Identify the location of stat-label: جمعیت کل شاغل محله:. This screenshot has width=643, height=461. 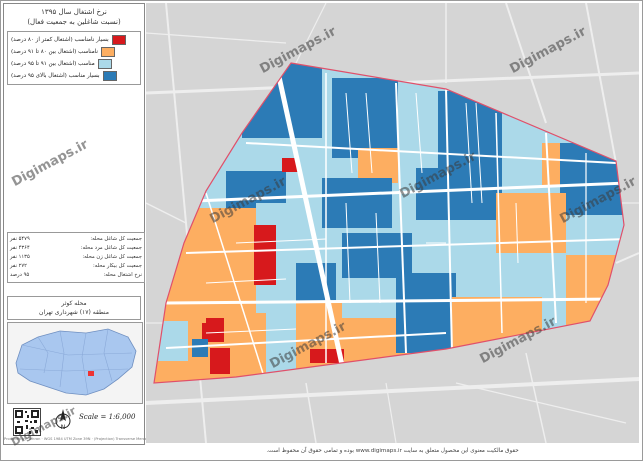
(116, 239).